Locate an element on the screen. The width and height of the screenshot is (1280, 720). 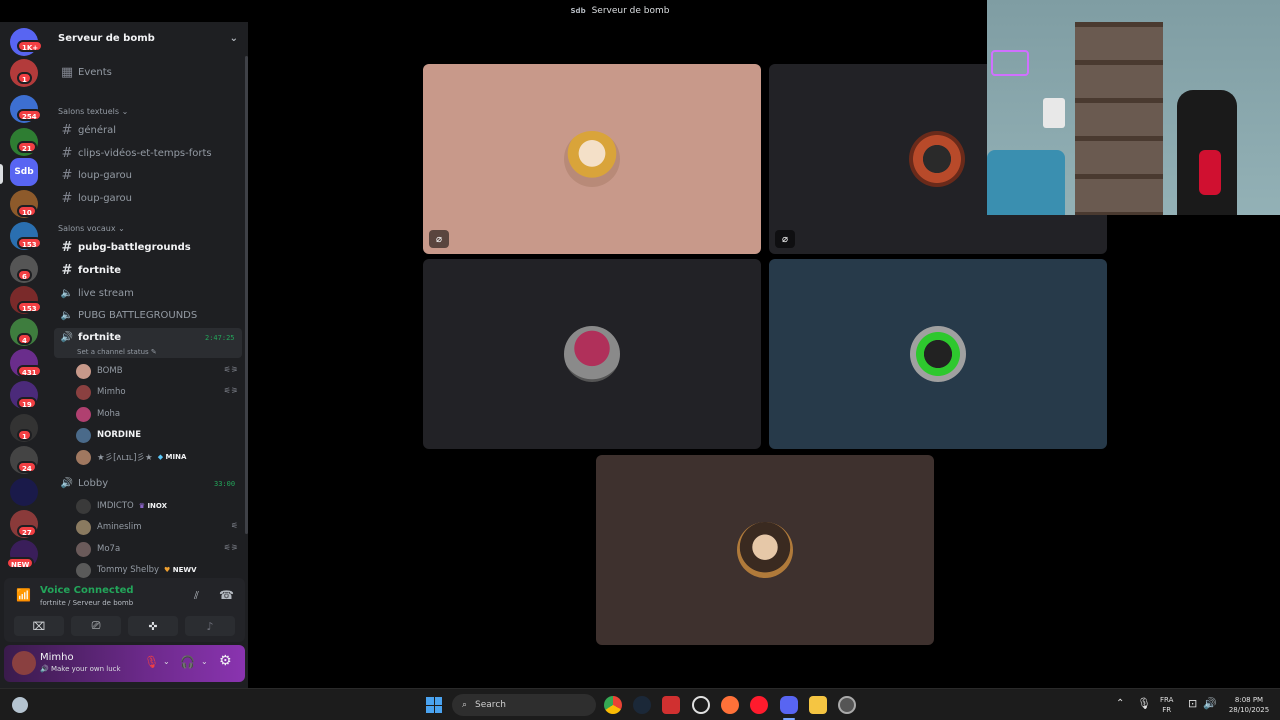
channel-status: Set a channel status ✎ is located at coordinates (117, 352).